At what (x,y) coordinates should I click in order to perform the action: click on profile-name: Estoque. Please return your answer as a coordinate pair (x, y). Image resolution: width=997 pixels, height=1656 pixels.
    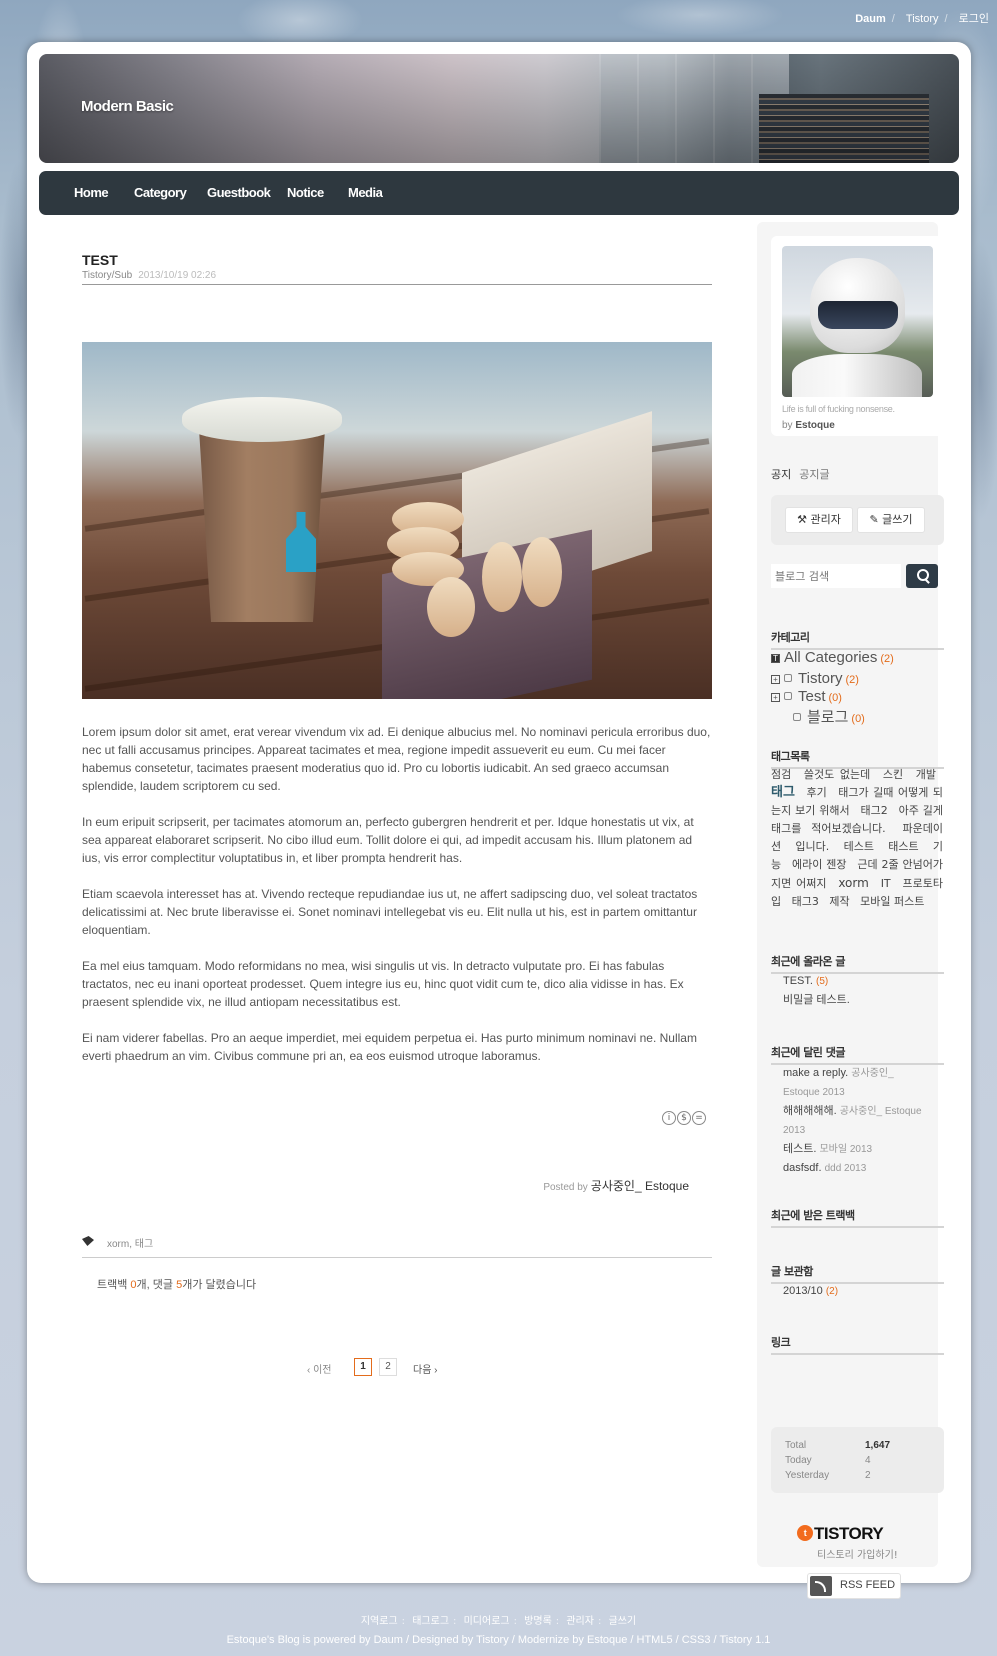
    Looking at the image, I should click on (814, 425).